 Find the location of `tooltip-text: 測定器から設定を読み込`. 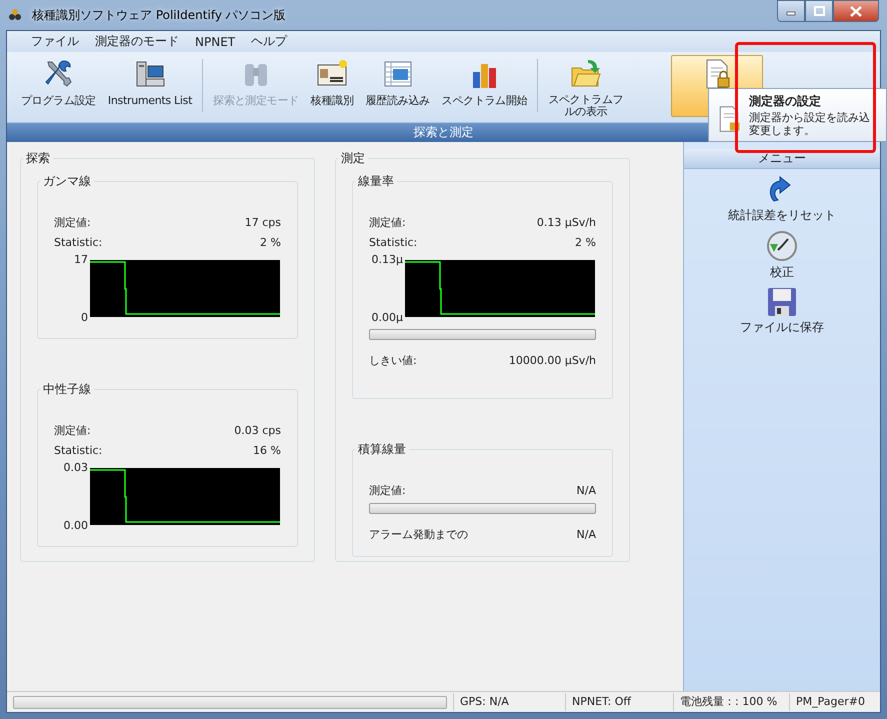

tooltip-text: 測定器から設定を読み込 is located at coordinates (809, 117).